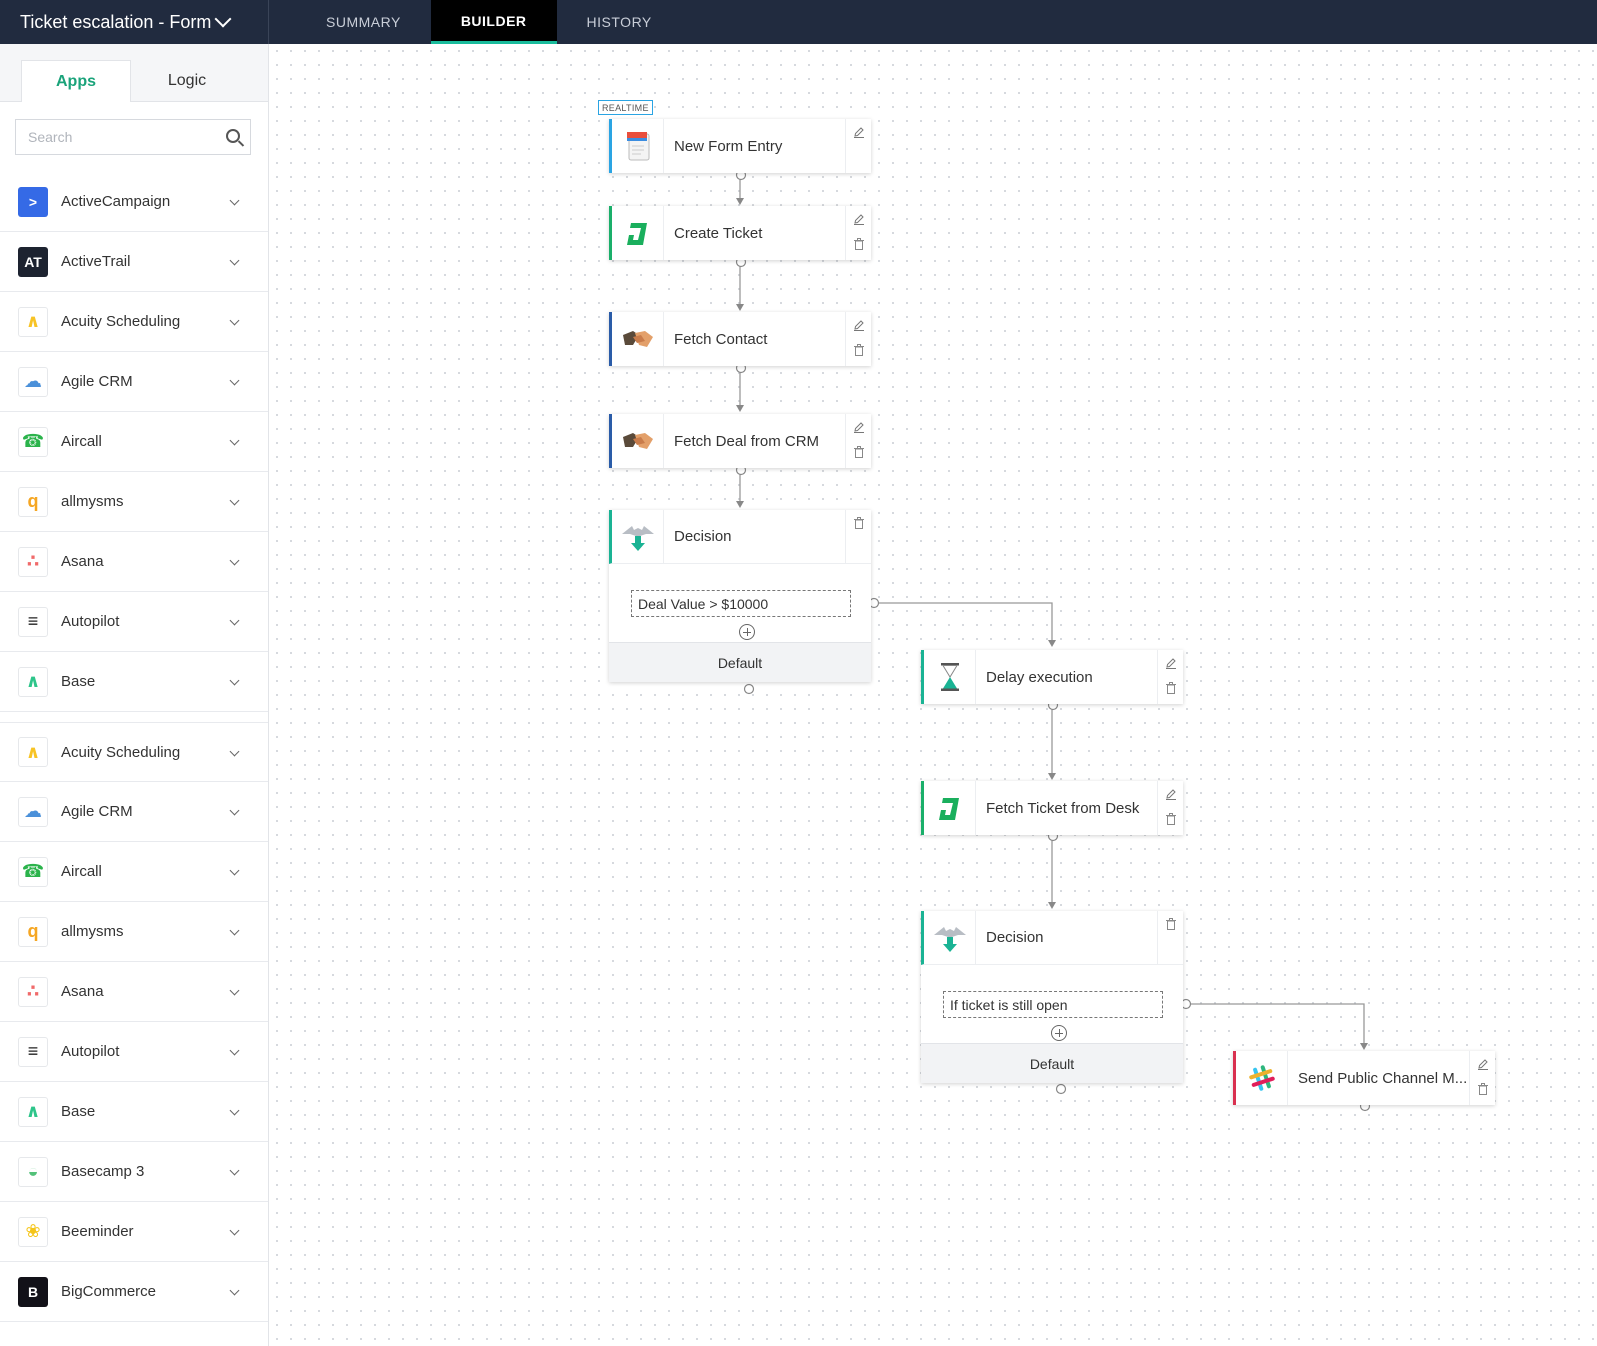 This screenshot has height=1346, width=1597. Describe the element at coordinates (741, 603) in the screenshot. I see `decision-condition: Deal Value > $10000` at that location.